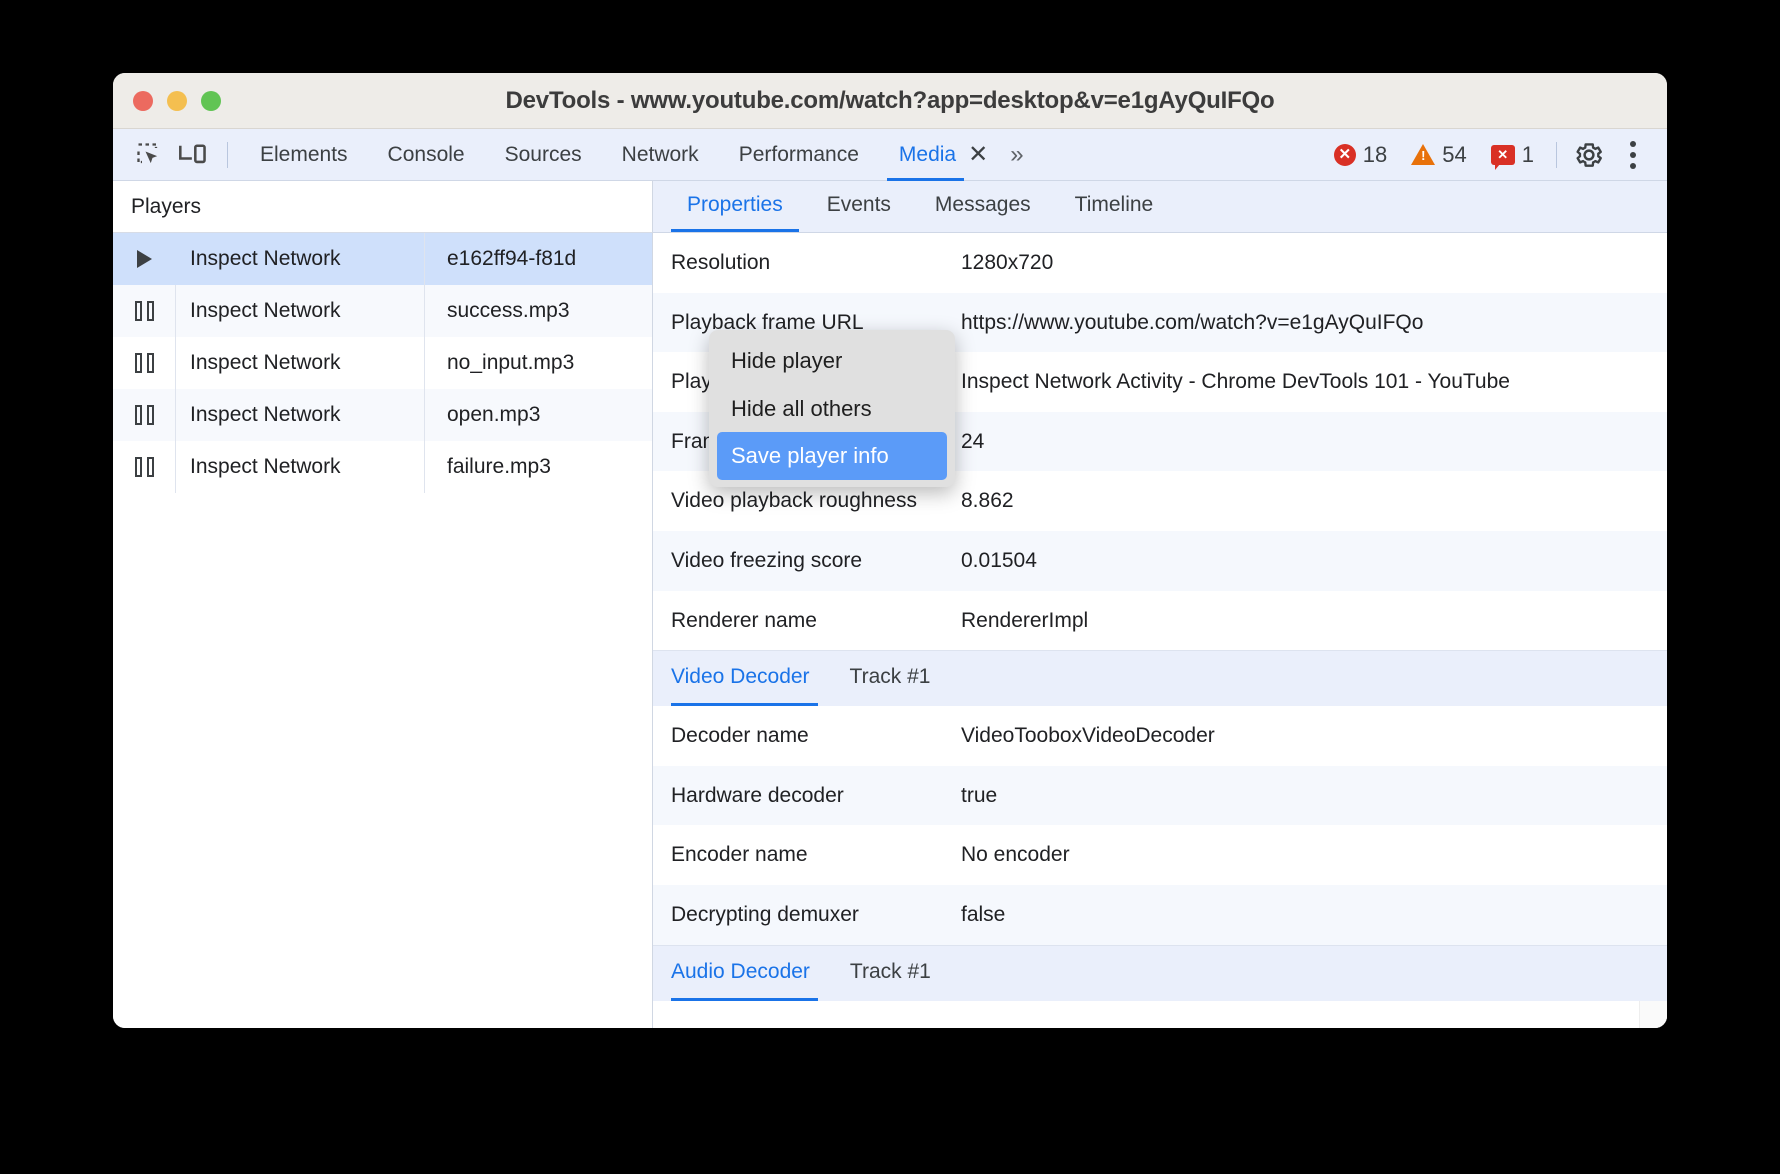 Image resolution: width=1780 pixels, height=1174 pixels. I want to click on property-value: 1280x720, so click(1007, 262).